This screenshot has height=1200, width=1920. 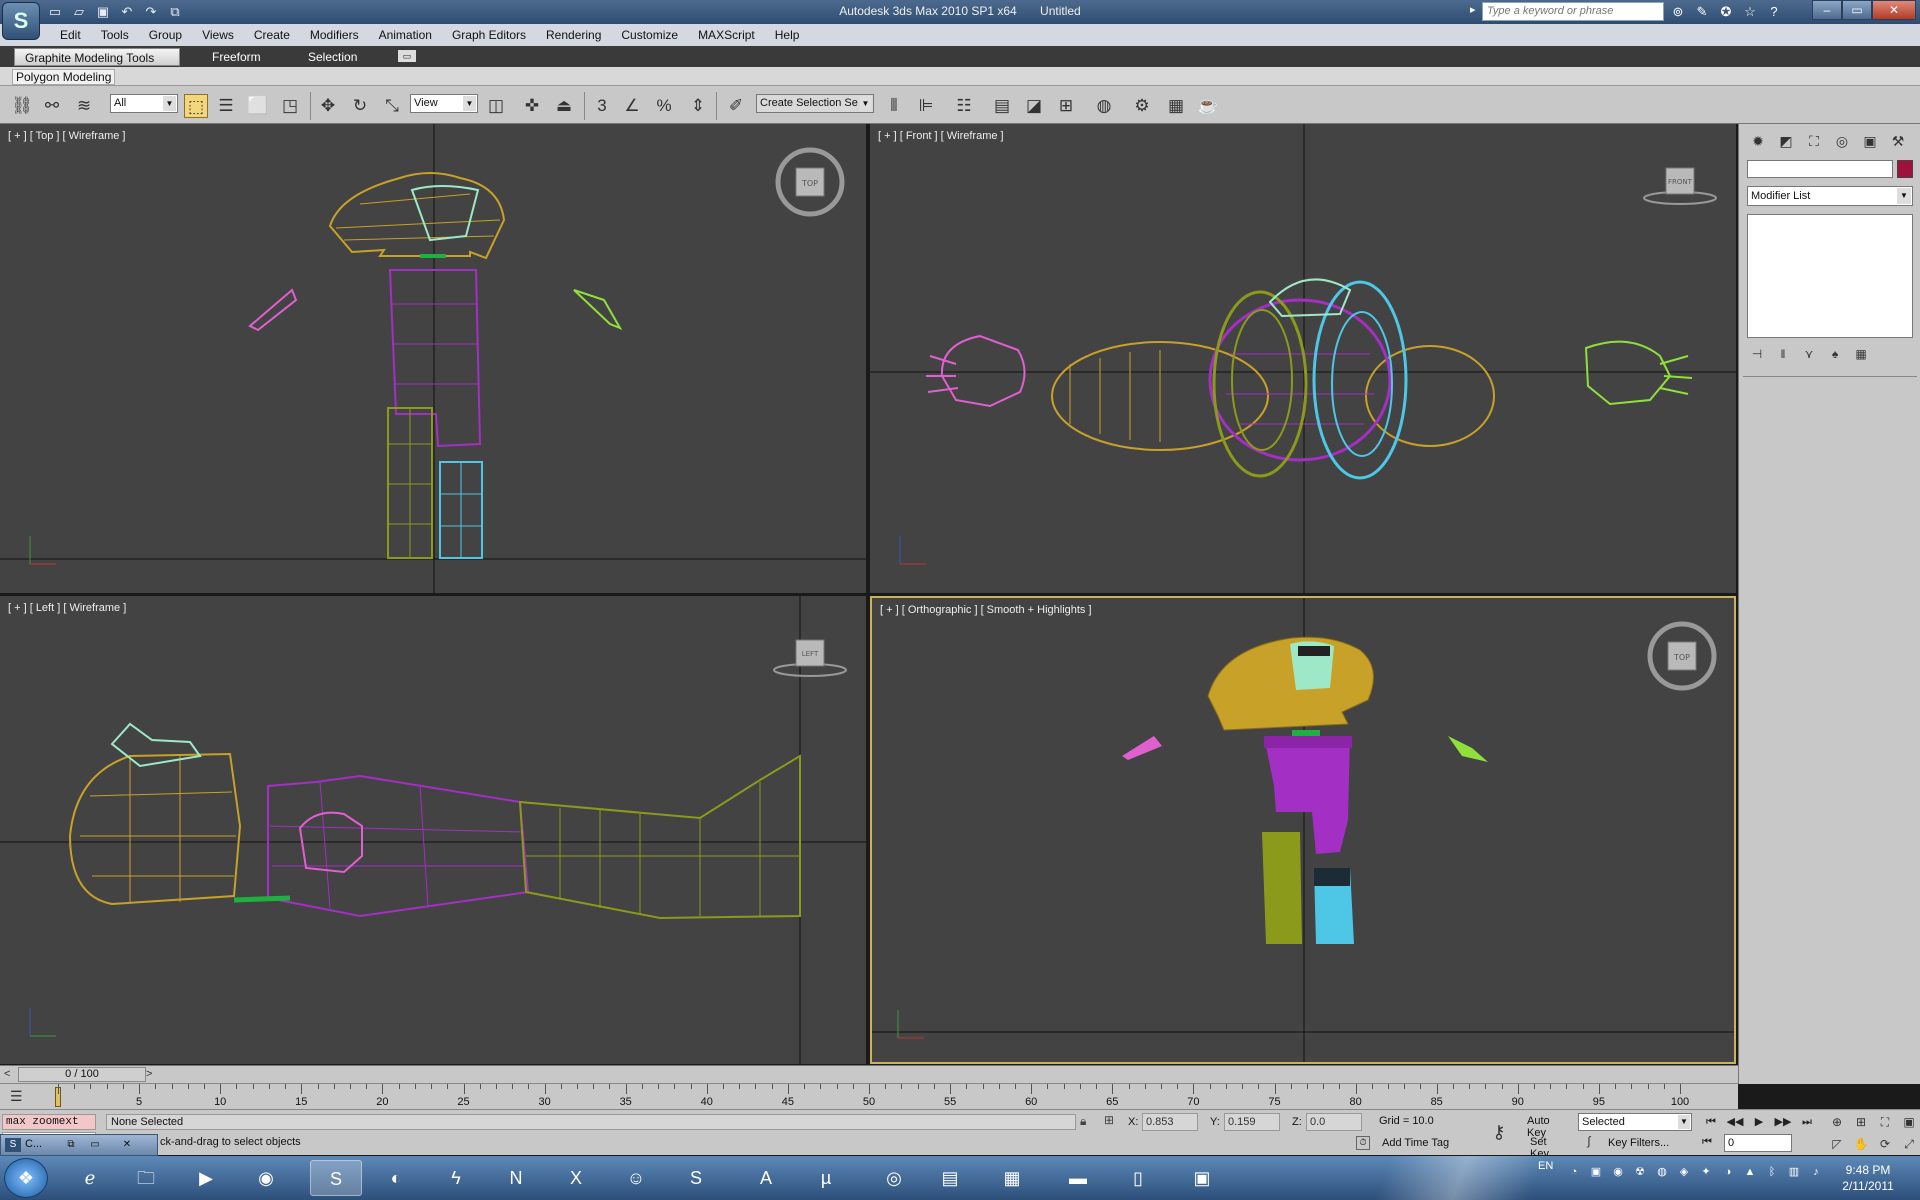 I want to click on rendered-frame-window-icon: ▦, so click(x=1176, y=106).